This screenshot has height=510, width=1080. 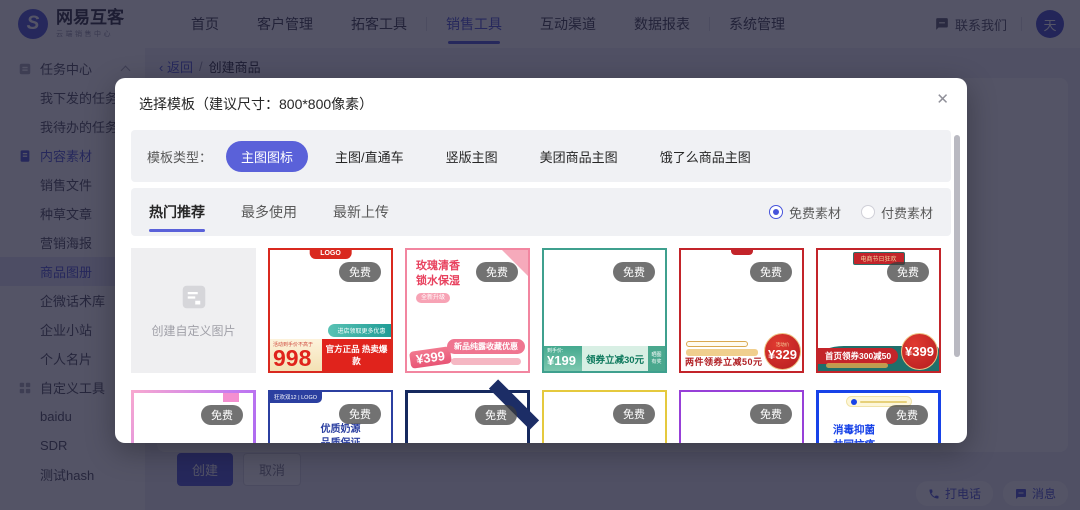 What do you see at coordinates (472, 411) in the screenshot?
I see `template-card-navy-ribbon: 免费` at bounding box center [472, 411].